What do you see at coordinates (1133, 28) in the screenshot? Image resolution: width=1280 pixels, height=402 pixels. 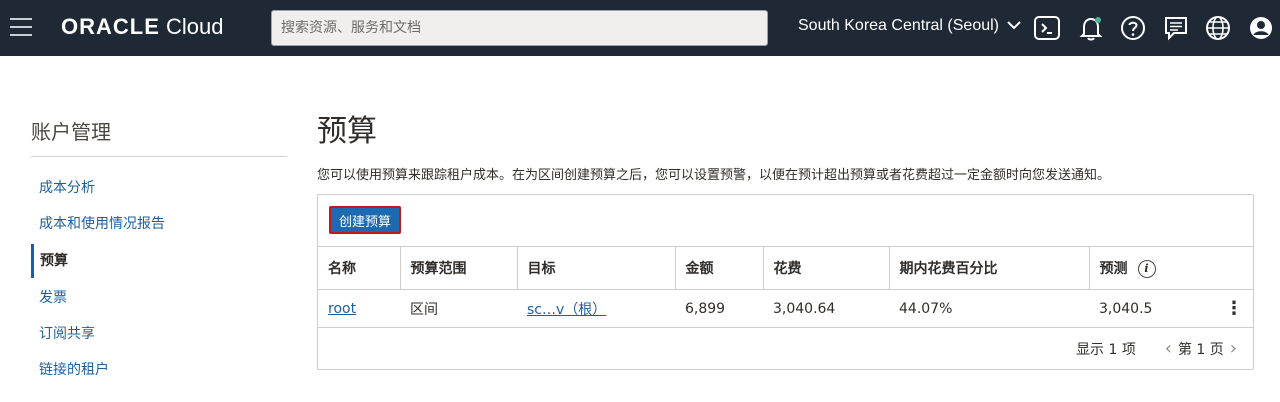 I see `help-icon` at bounding box center [1133, 28].